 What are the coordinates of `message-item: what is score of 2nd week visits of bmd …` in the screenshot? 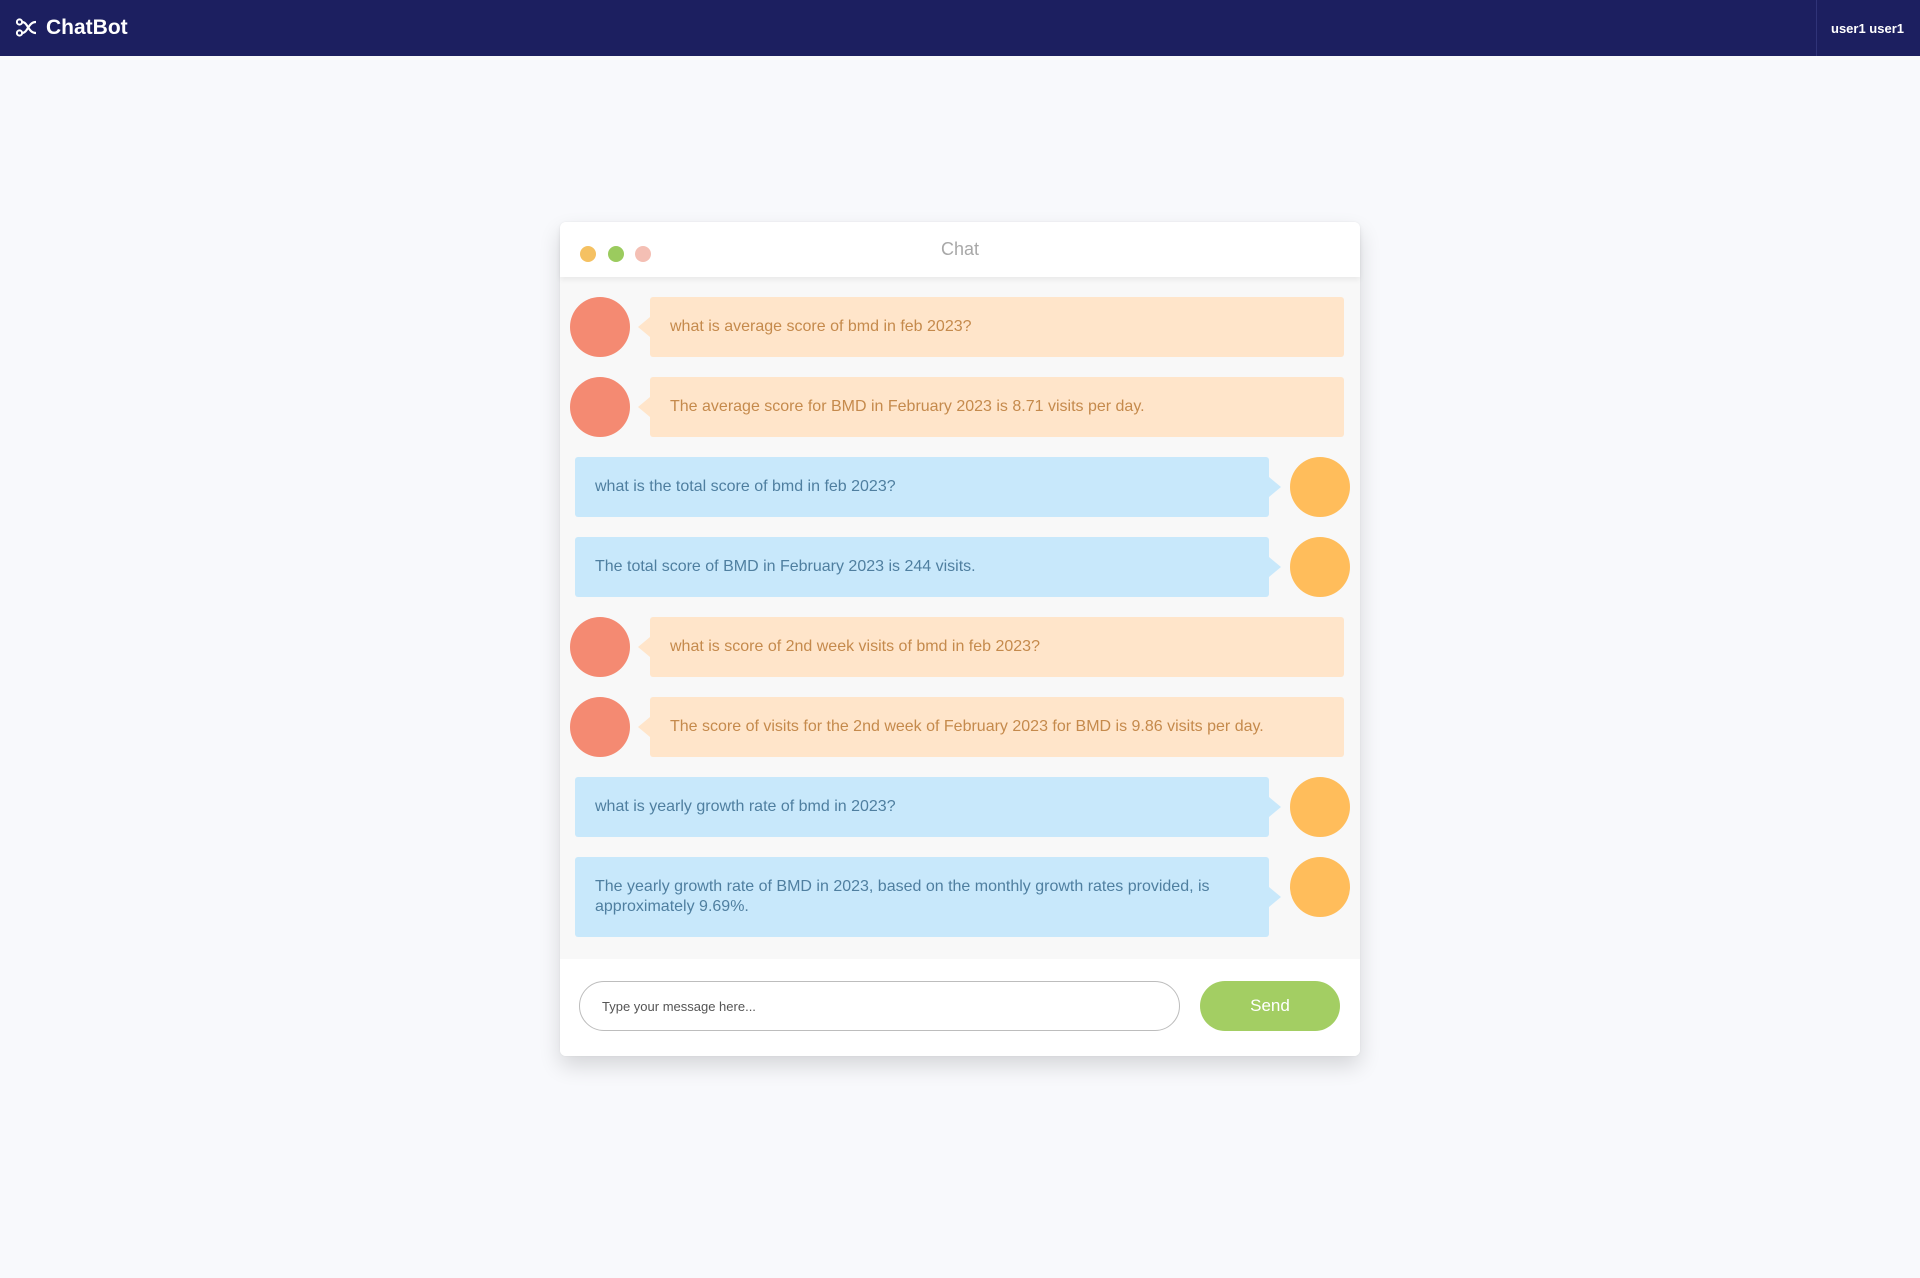 It's located at (960, 647).